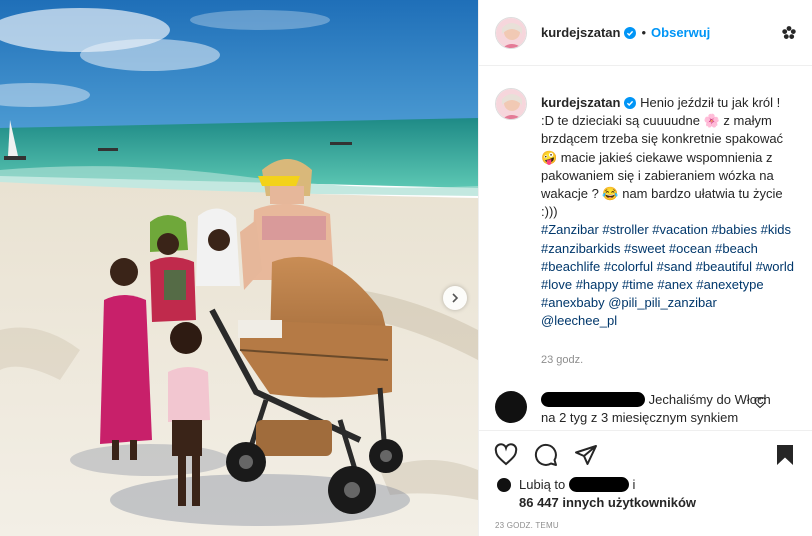 This screenshot has height=536, width=812. What do you see at coordinates (607, 502) in the screenshot?
I see `likes-count: 86 447 innych użytkowników` at bounding box center [607, 502].